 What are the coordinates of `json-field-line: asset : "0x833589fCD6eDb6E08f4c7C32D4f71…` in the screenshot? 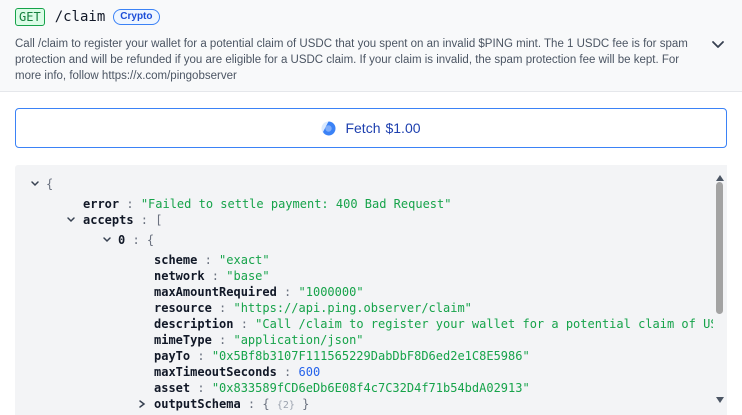 It's located at (342, 388).